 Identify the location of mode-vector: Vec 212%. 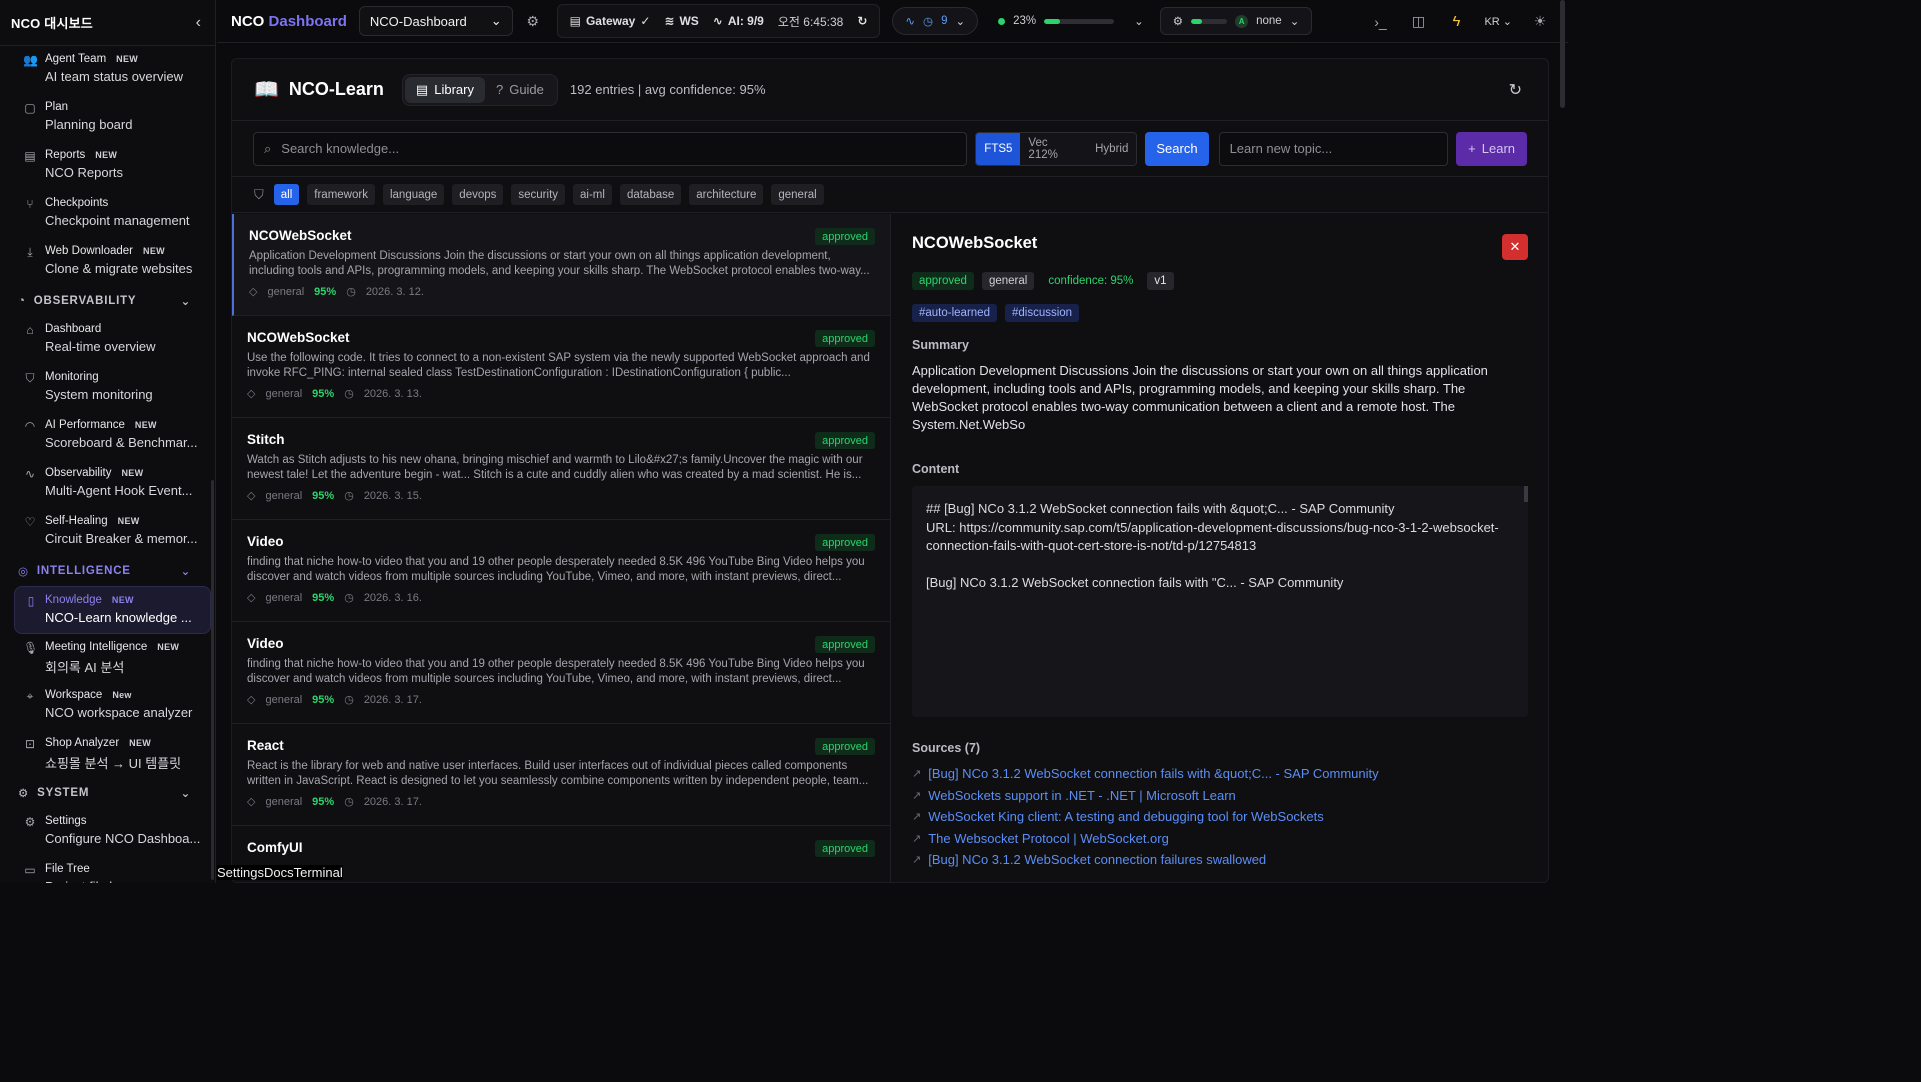
(1054, 148).